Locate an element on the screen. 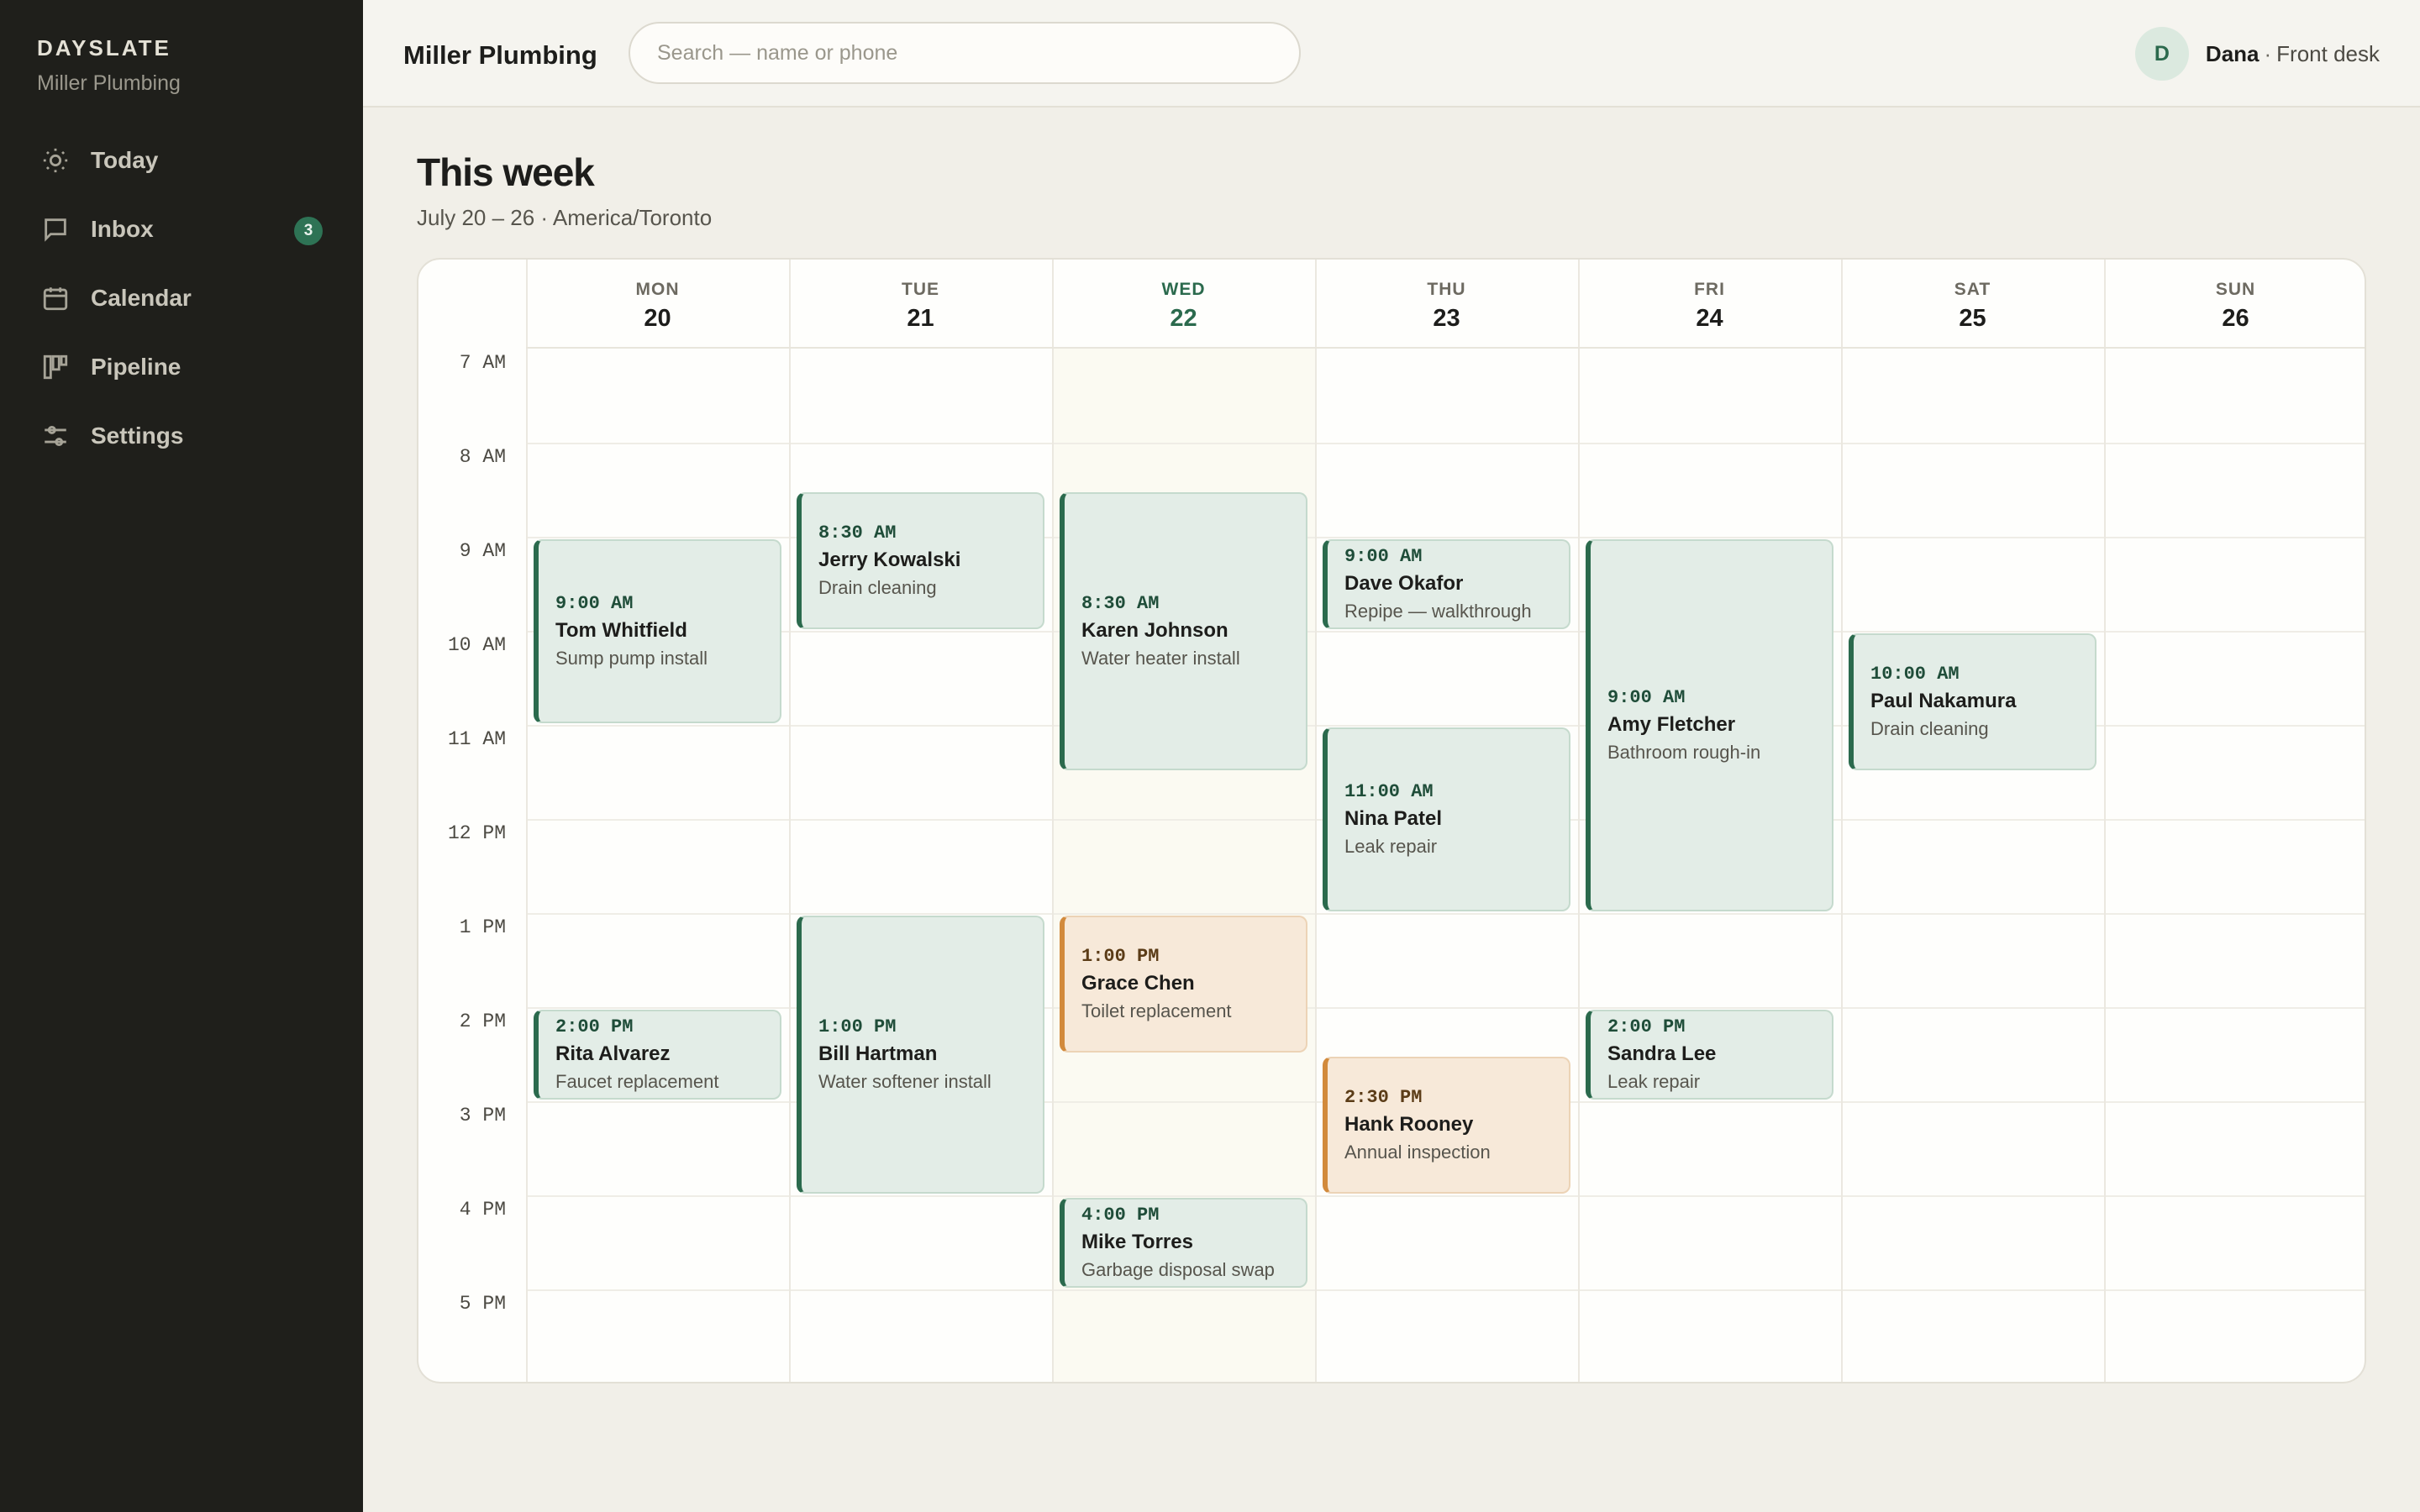  brand-name: DAYSLATE is located at coordinates (104, 47).